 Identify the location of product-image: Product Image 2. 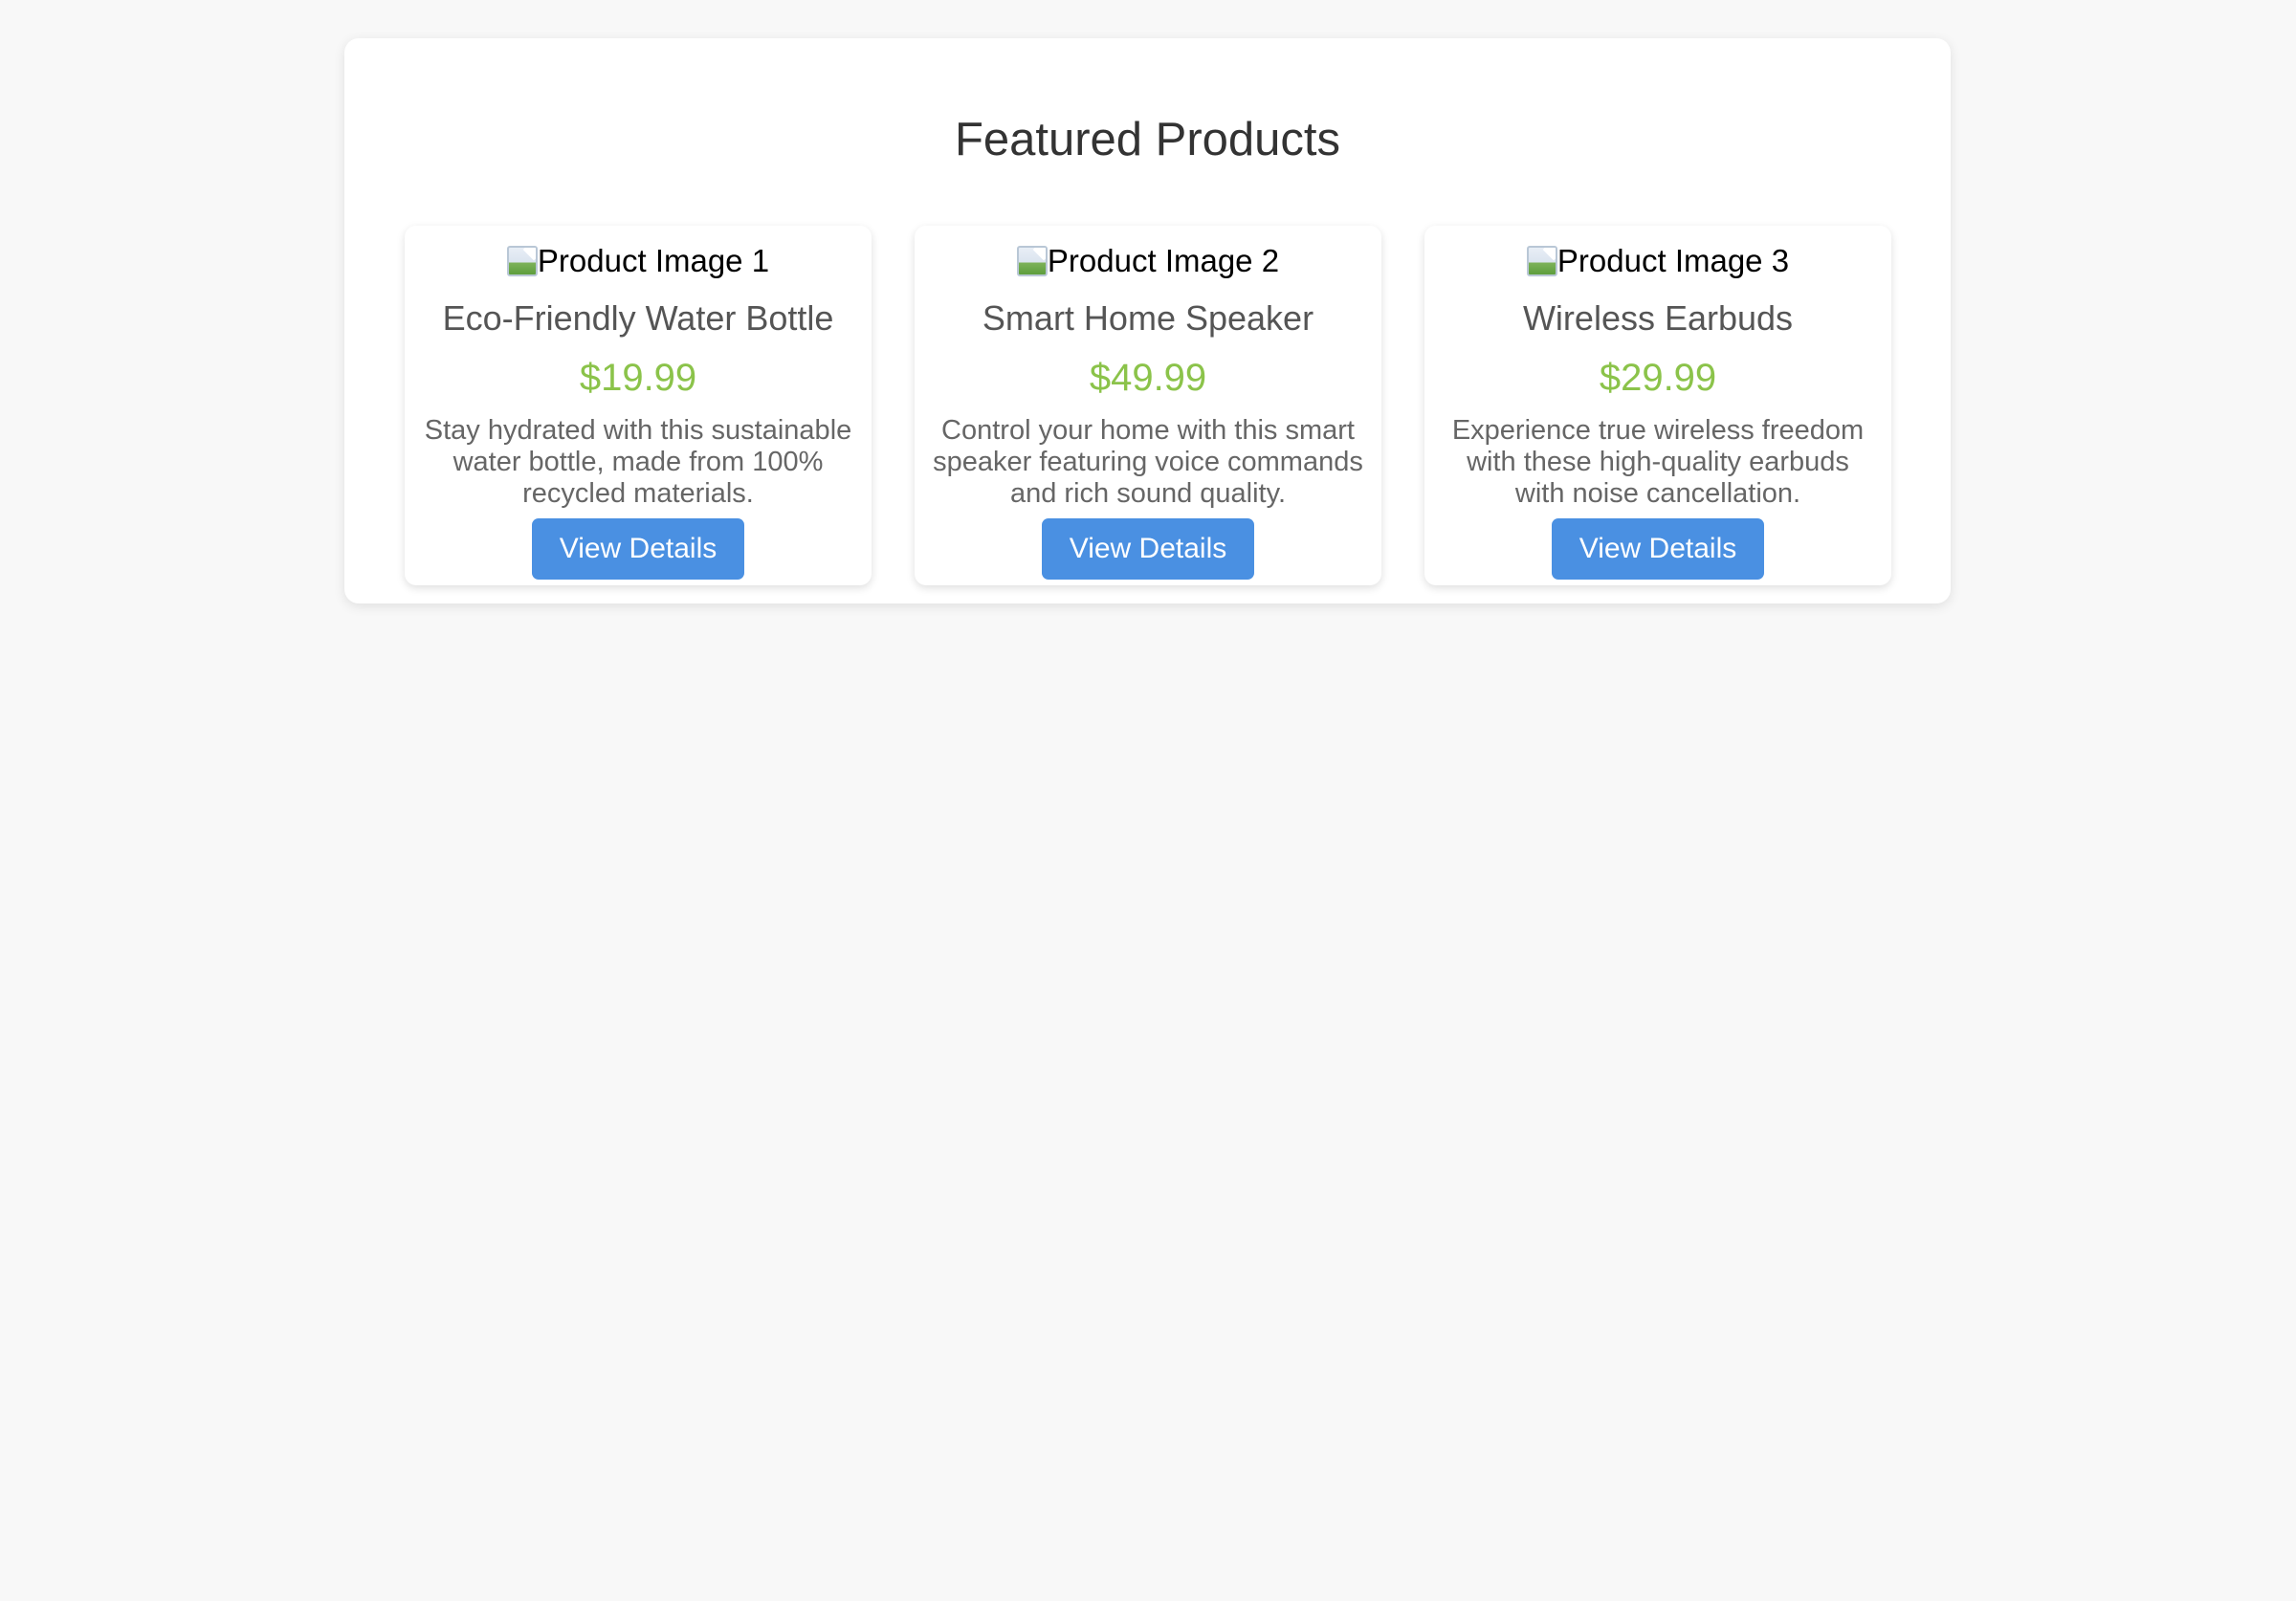
(1148, 261).